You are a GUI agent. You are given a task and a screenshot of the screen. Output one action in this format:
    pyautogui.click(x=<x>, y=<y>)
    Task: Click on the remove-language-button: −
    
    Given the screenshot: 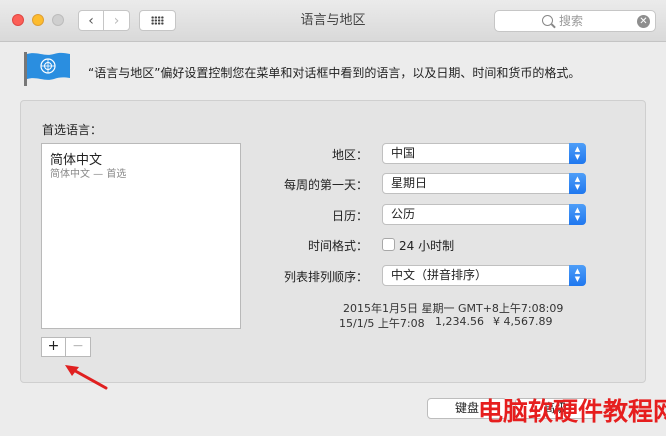 What is the action you would take?
    pyautogui.click(x=78, y=347)
    